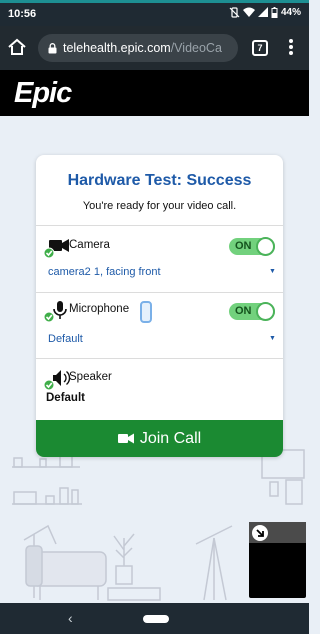 The width and height of the screenshot is (320, 634). I want to click on microphone-label: Microphone, so click(99, 309).